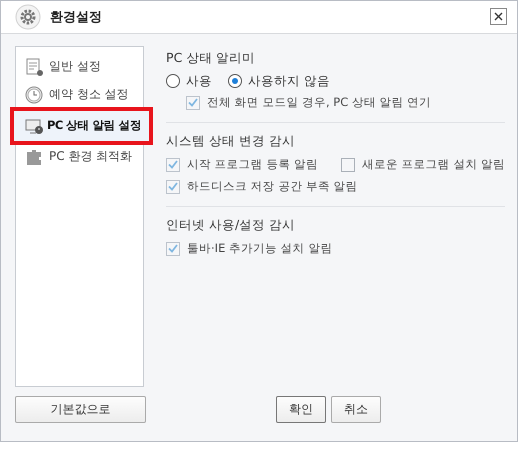 This screenshot has width=520, height=449. Describe the element at coordinates (319, 102) in the screenshot. I see `checkbox-label: 전체 화면 모드일 경우, PC 상태 알림 연기` at that location.